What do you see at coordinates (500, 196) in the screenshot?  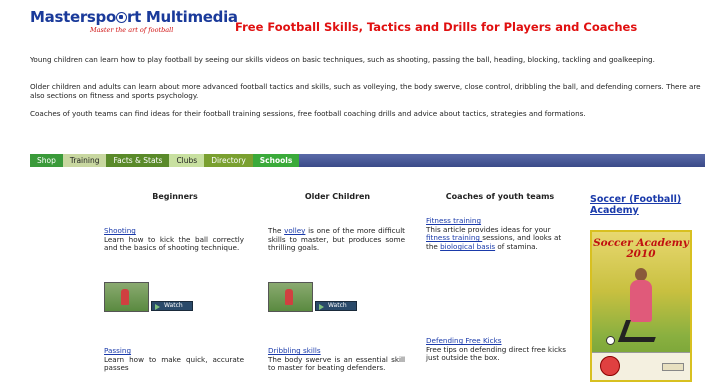 I see `column-heading-coaches: Coaches of youth teams` at bounding box center [500, 196].